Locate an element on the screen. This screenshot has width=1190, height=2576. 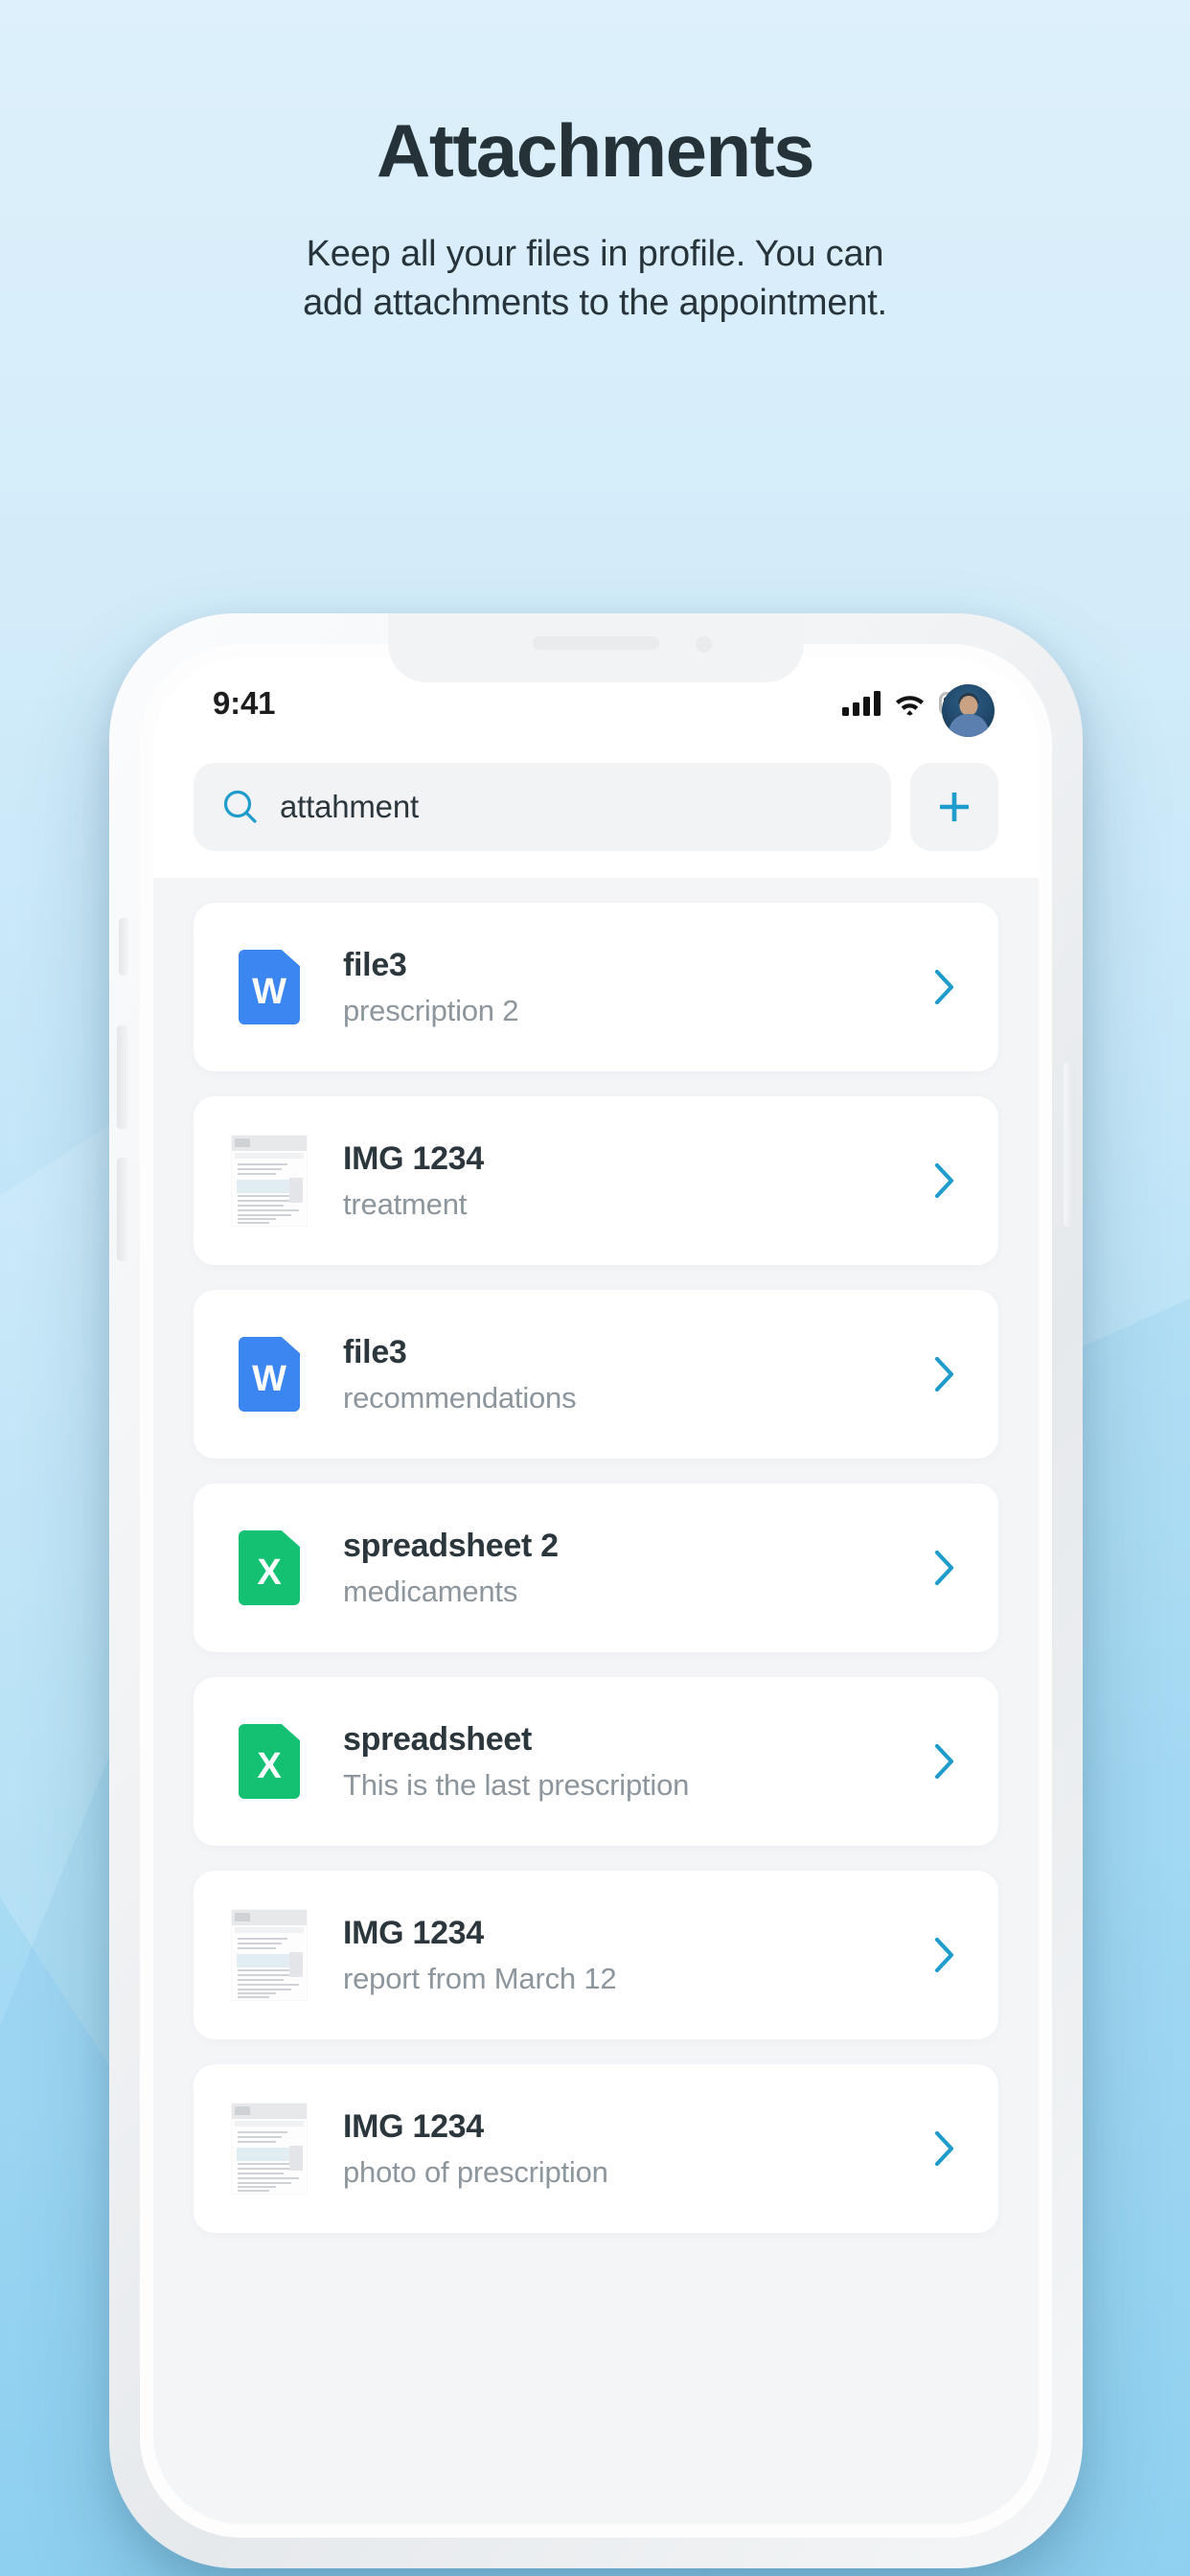
attachment-subtitle: medicaments is located at coordinates (430, 1592).